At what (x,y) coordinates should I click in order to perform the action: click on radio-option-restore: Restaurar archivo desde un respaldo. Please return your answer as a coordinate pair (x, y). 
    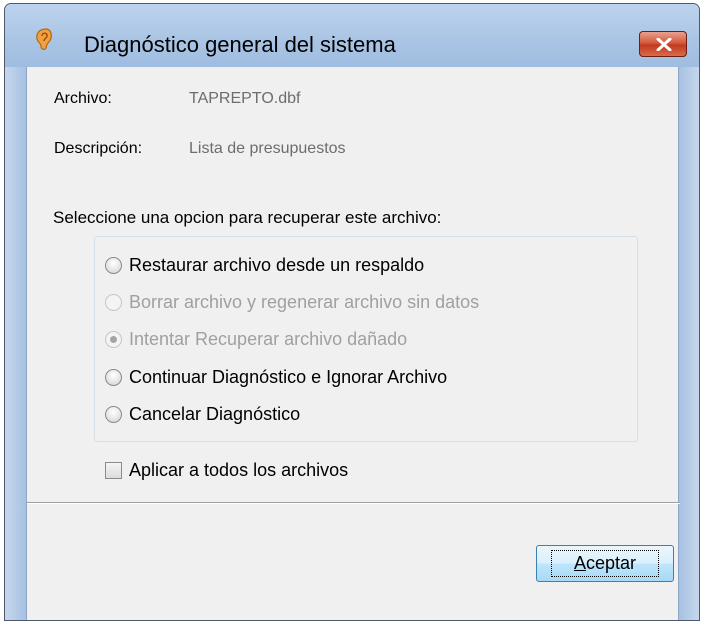
    Looking at the image, I should click on (264, 265).